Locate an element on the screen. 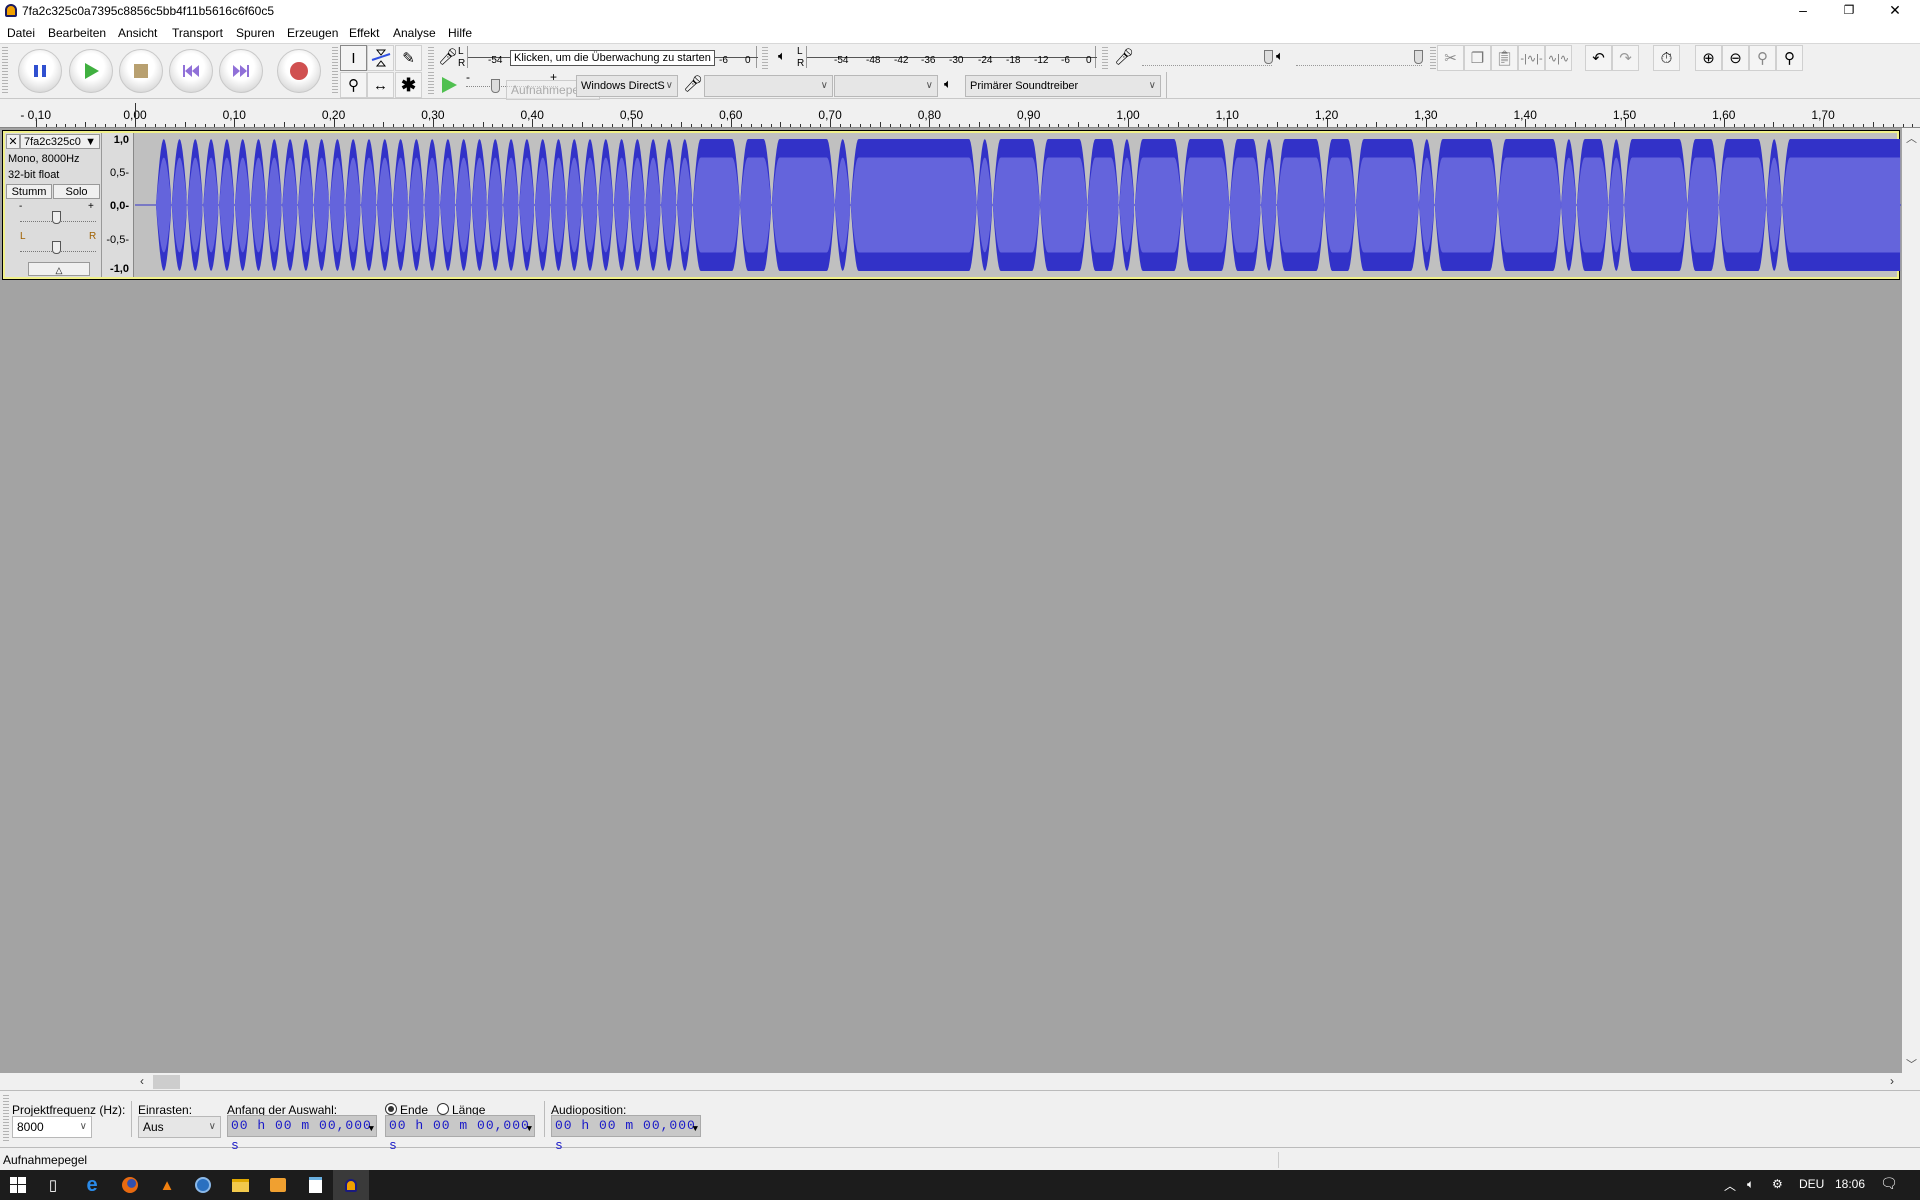 The width and height of the screenshot is (1920, 1200). audio-host-select: Windows DirectS ∨ is located at coordinates (627, 86).